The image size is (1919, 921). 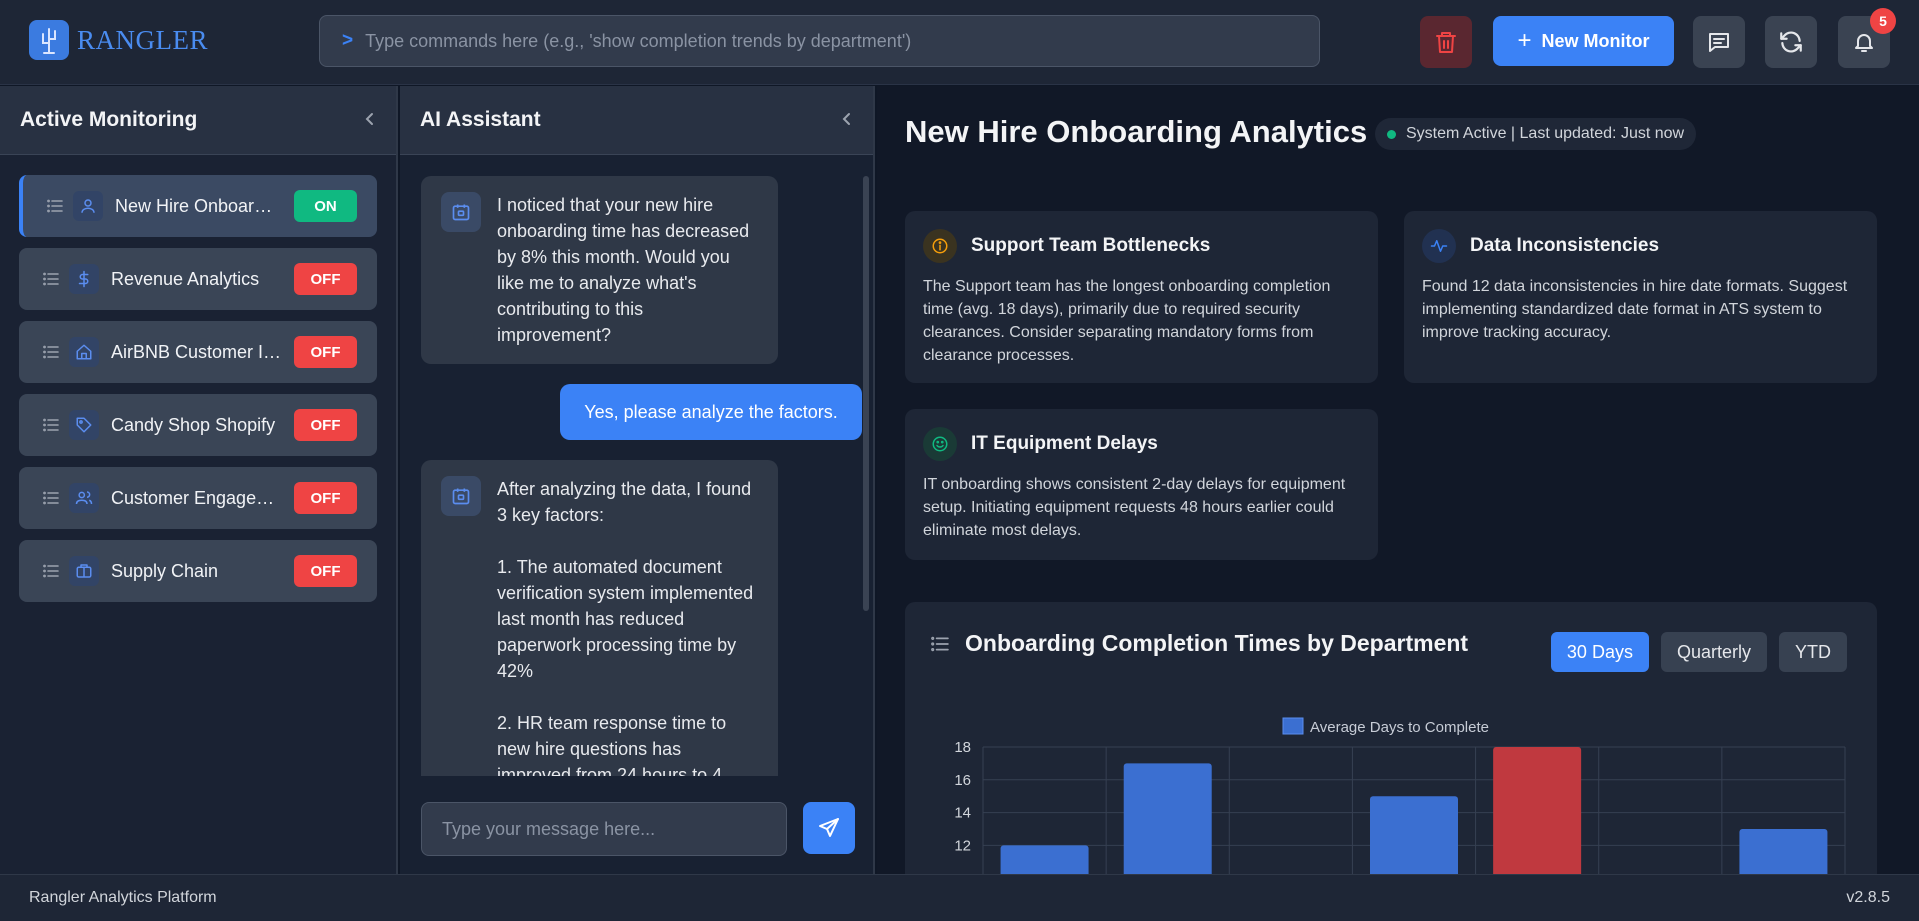 What do you see at coordinates (962, 747) in the screenshot?
I see `y-tick-label: 18` at bounding box center [962, 747].